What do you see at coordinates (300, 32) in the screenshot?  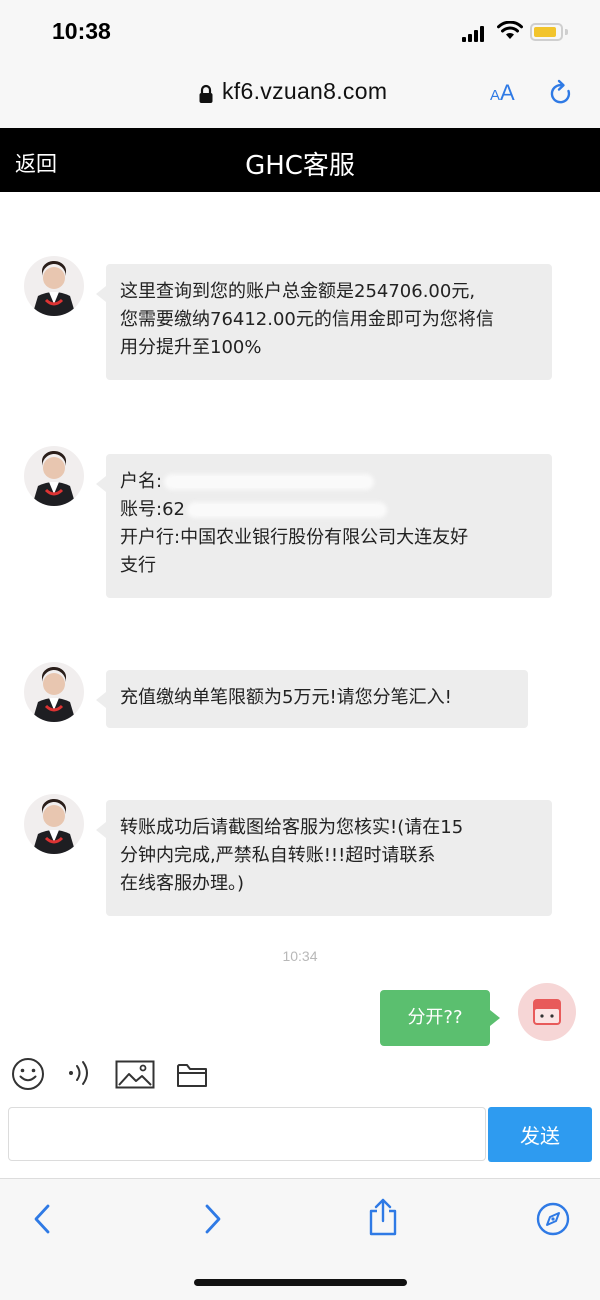 I see `status-bar: 10:38` at bounding box center [300, 32].